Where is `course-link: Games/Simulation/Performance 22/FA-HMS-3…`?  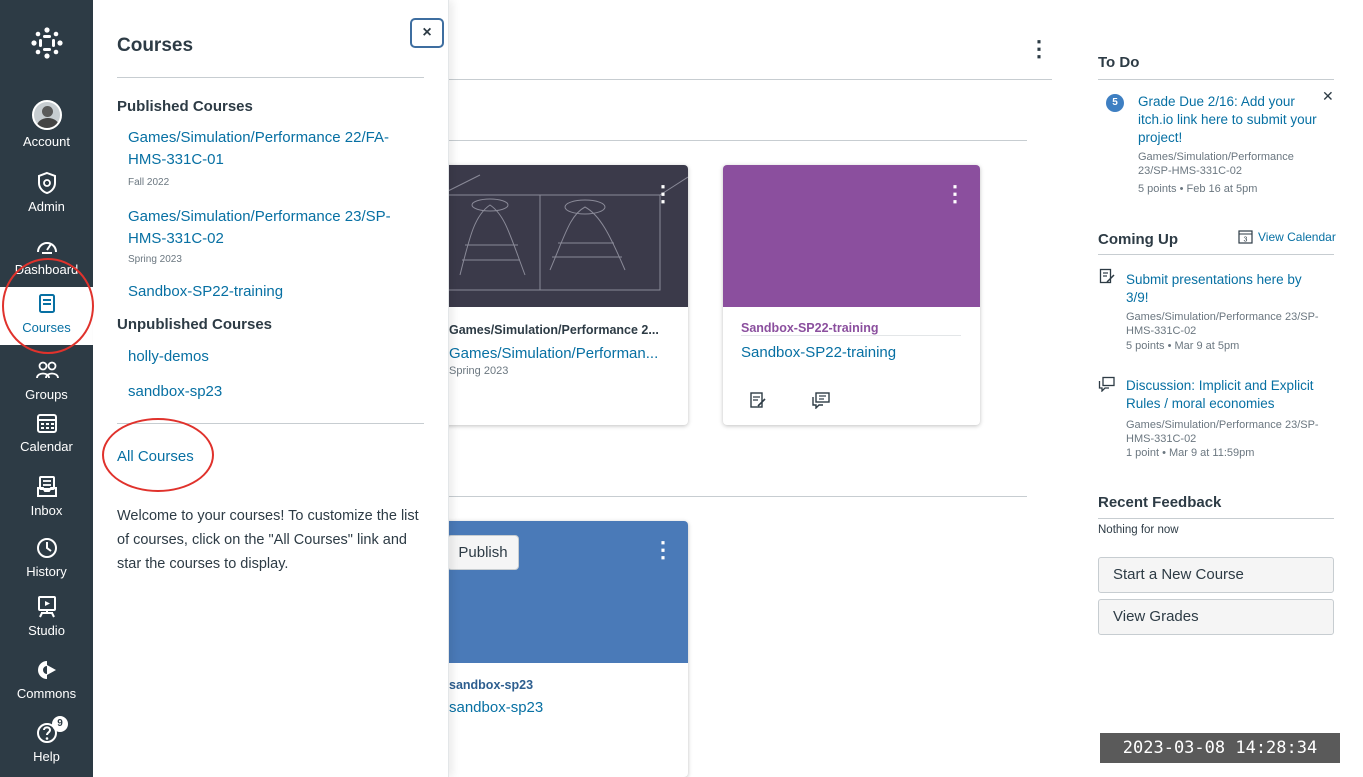 course-link: Games/Simulation/Performance 22/FA-HMS-3… is located at coordinates (273, 149).